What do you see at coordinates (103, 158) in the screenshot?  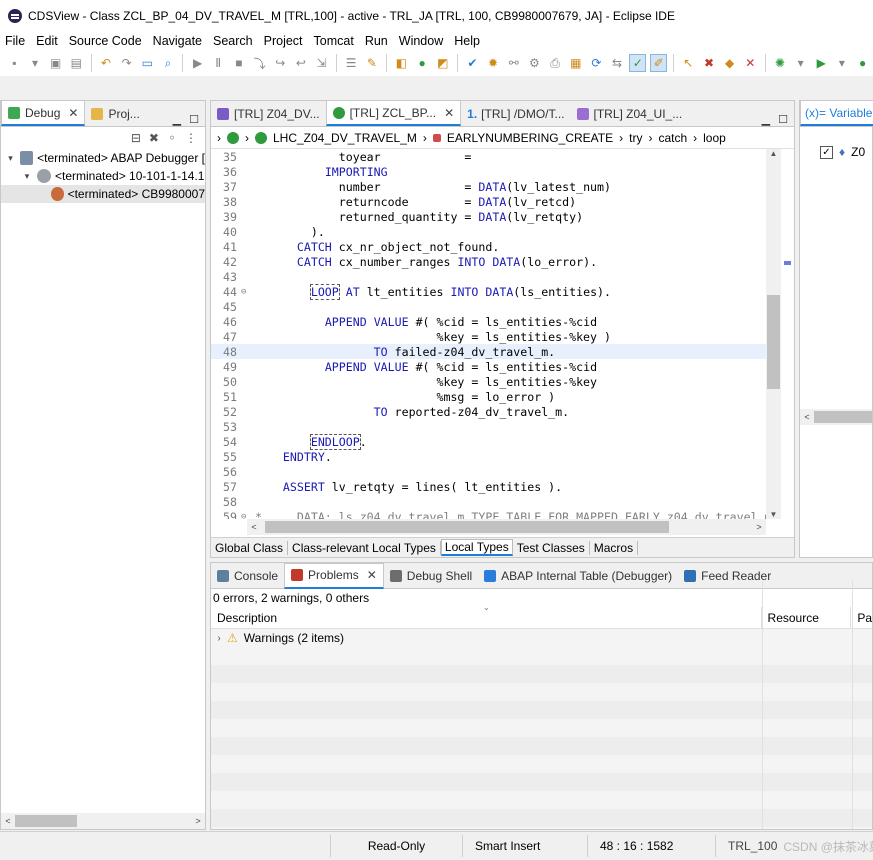 I see `tree-item: ▾ <terminated> ABAP Debugger [` at bounding box center [103, 158].